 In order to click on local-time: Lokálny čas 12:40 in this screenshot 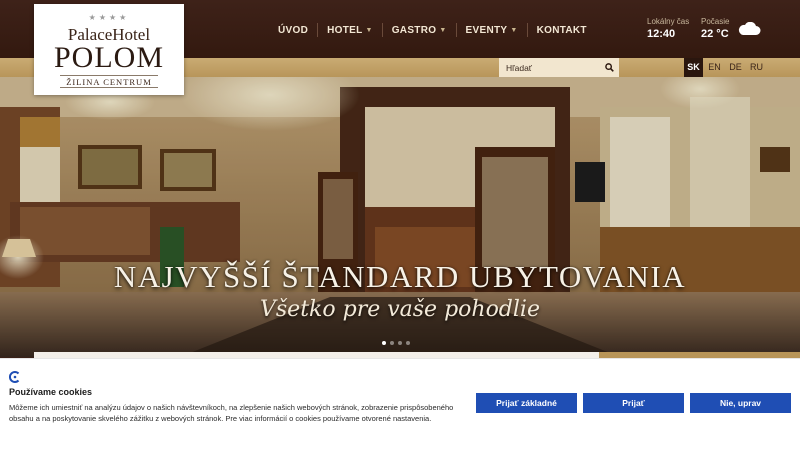, I will do `click(668, 28)`.